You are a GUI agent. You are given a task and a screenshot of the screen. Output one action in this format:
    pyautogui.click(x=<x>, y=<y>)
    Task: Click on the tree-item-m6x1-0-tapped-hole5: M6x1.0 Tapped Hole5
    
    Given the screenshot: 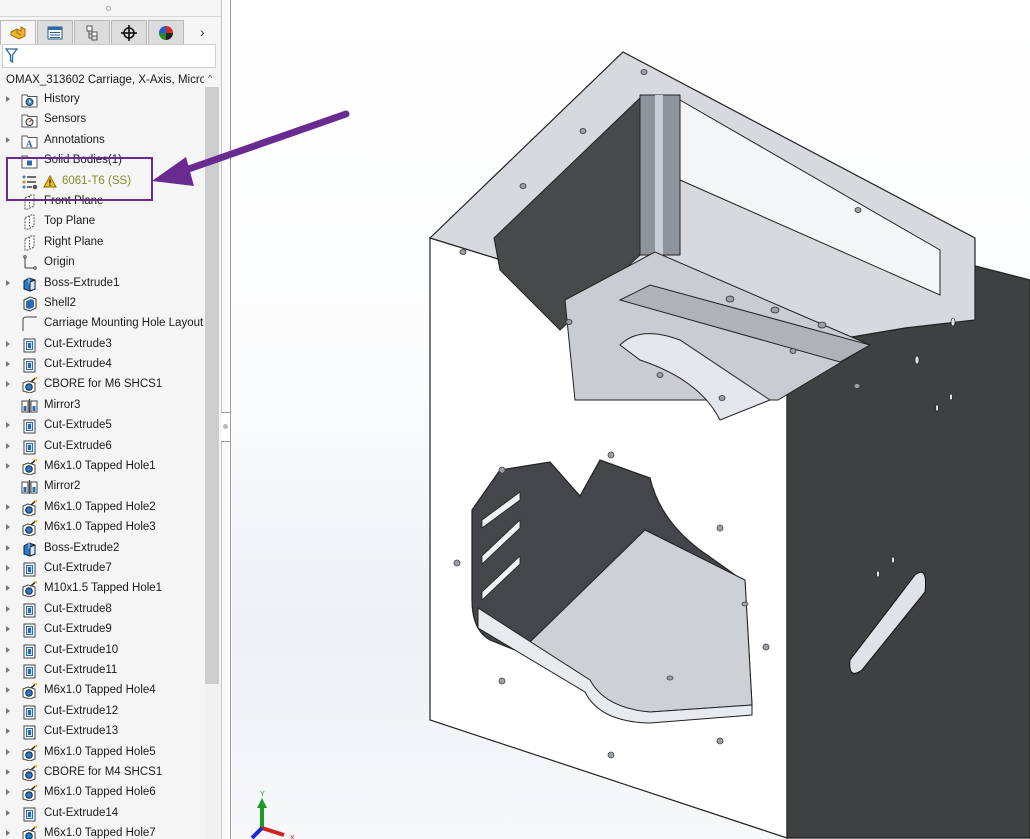 What is the action you would take?
    pyautogui.click(x=102, y=753)
    